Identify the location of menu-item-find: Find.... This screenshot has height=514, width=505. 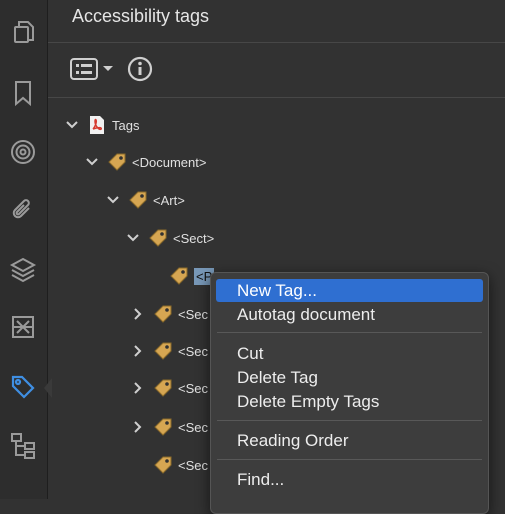
(349, 479).